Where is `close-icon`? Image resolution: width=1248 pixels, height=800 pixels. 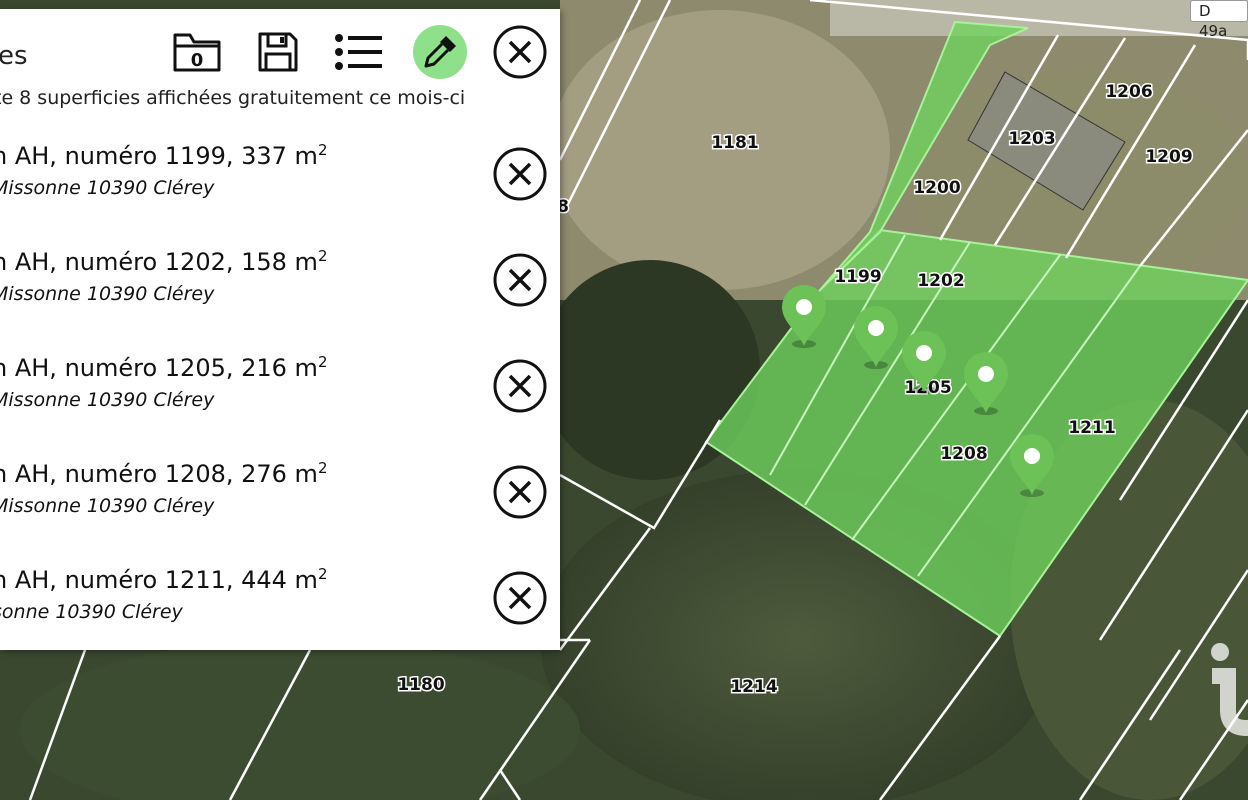 close-icon is located at coordinates (520, 52).